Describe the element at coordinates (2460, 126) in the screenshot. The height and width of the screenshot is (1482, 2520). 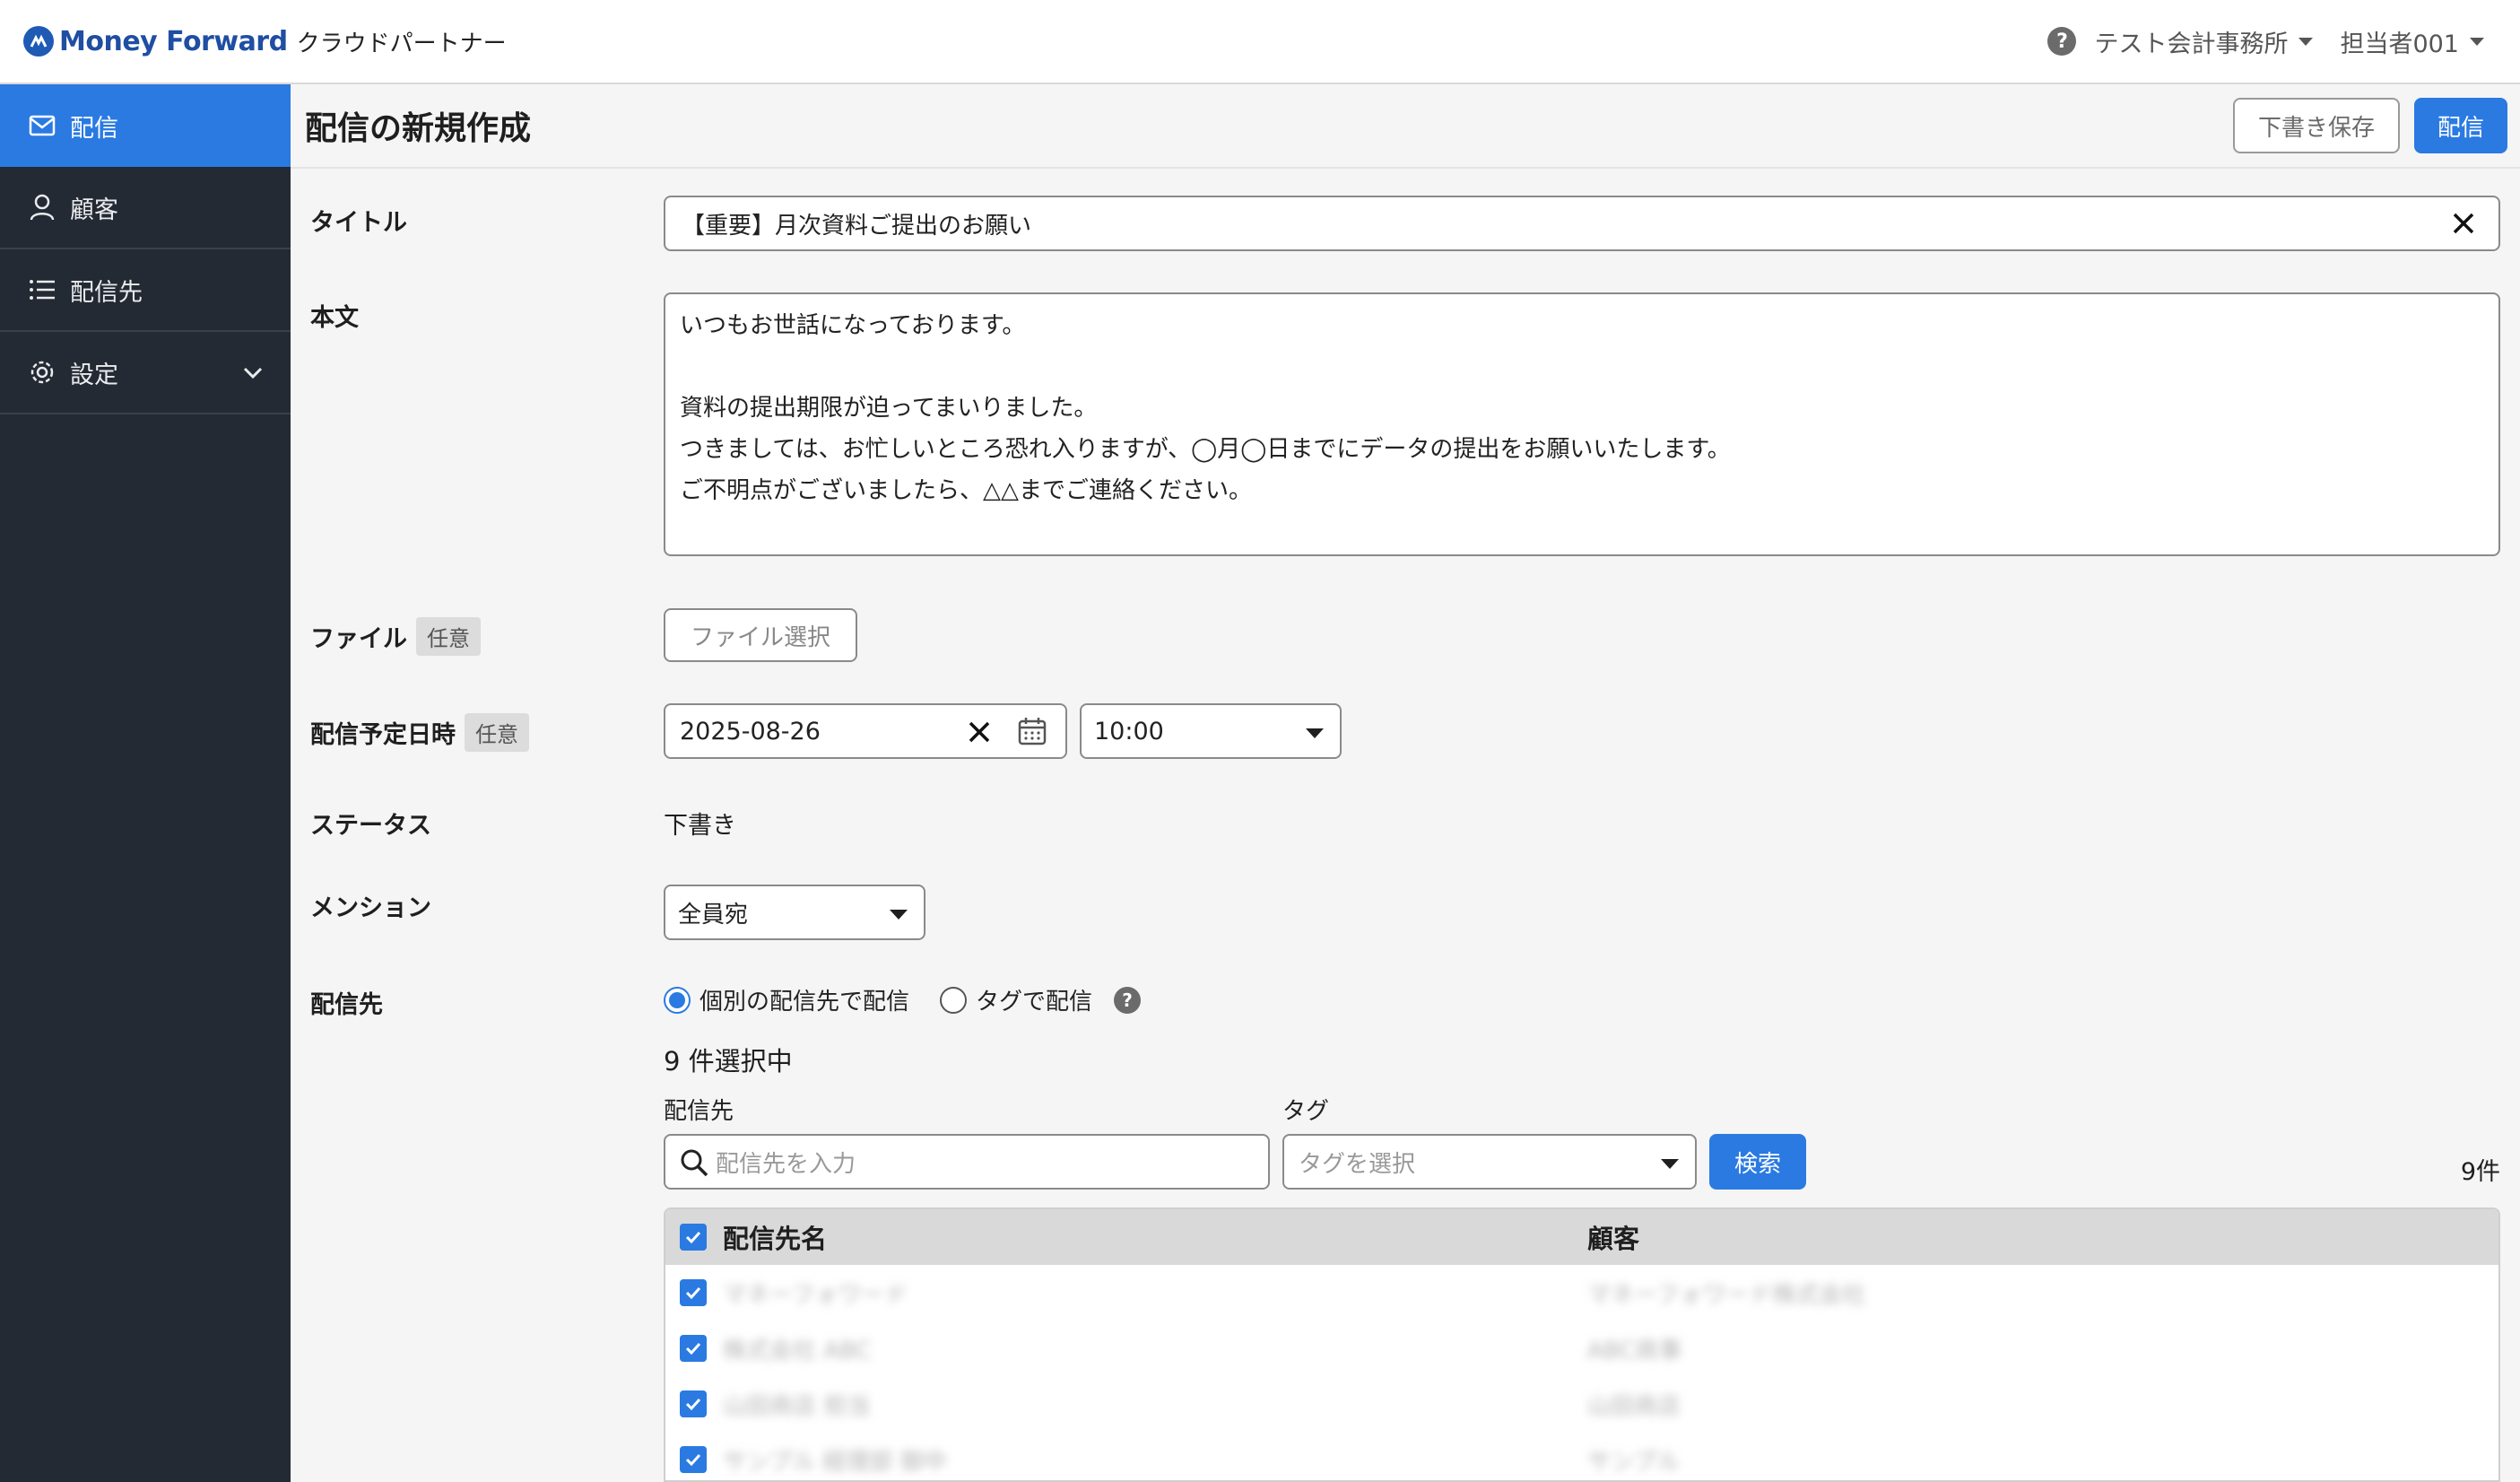
I see `send-button: 配信` at that location.